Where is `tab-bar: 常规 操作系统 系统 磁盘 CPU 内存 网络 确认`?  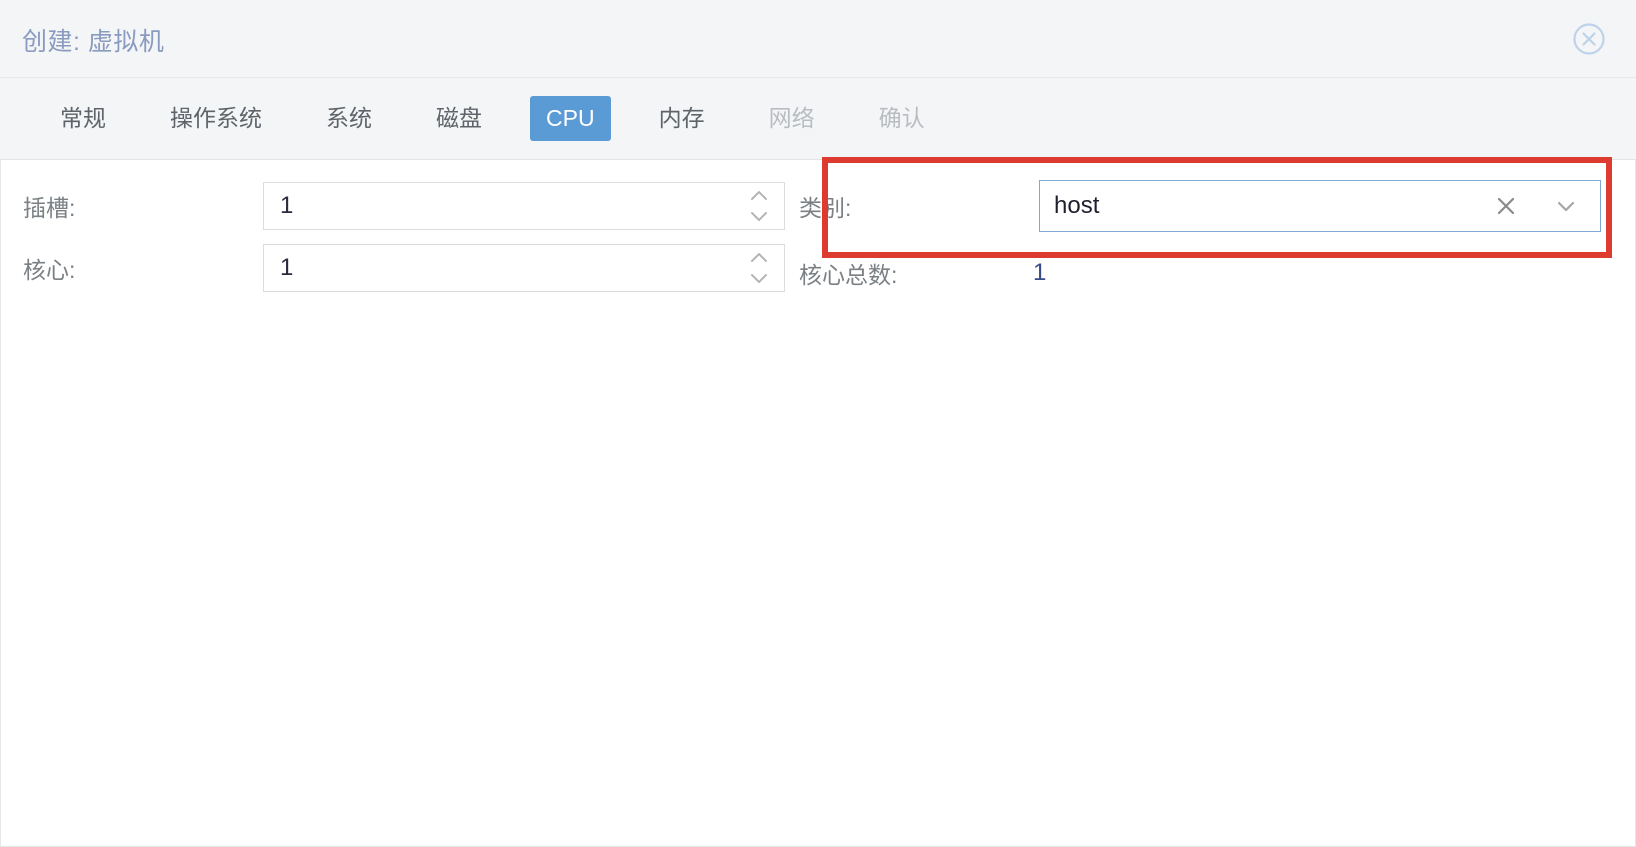
tab-bar: 常规 操作系统 系统 磁盘 CPU 内存 网络 确认 is located at coordinates (818, 119).